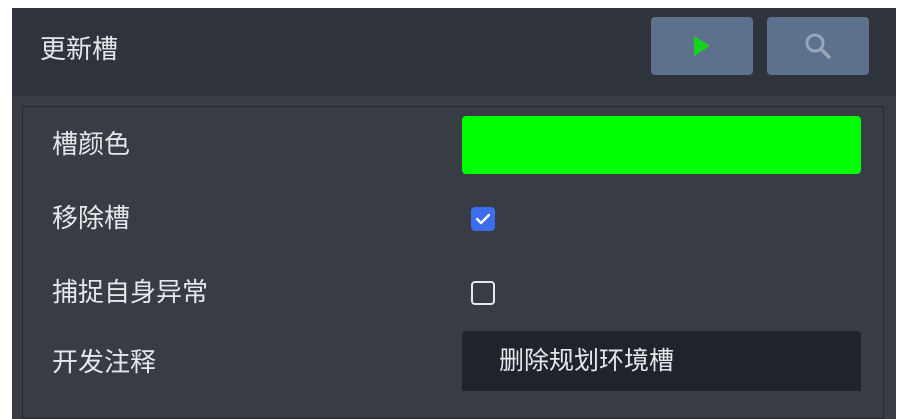 This screenshot has height=419, width=899. I want to click on dev-comment-label: 开发注释, so click(104, 363).